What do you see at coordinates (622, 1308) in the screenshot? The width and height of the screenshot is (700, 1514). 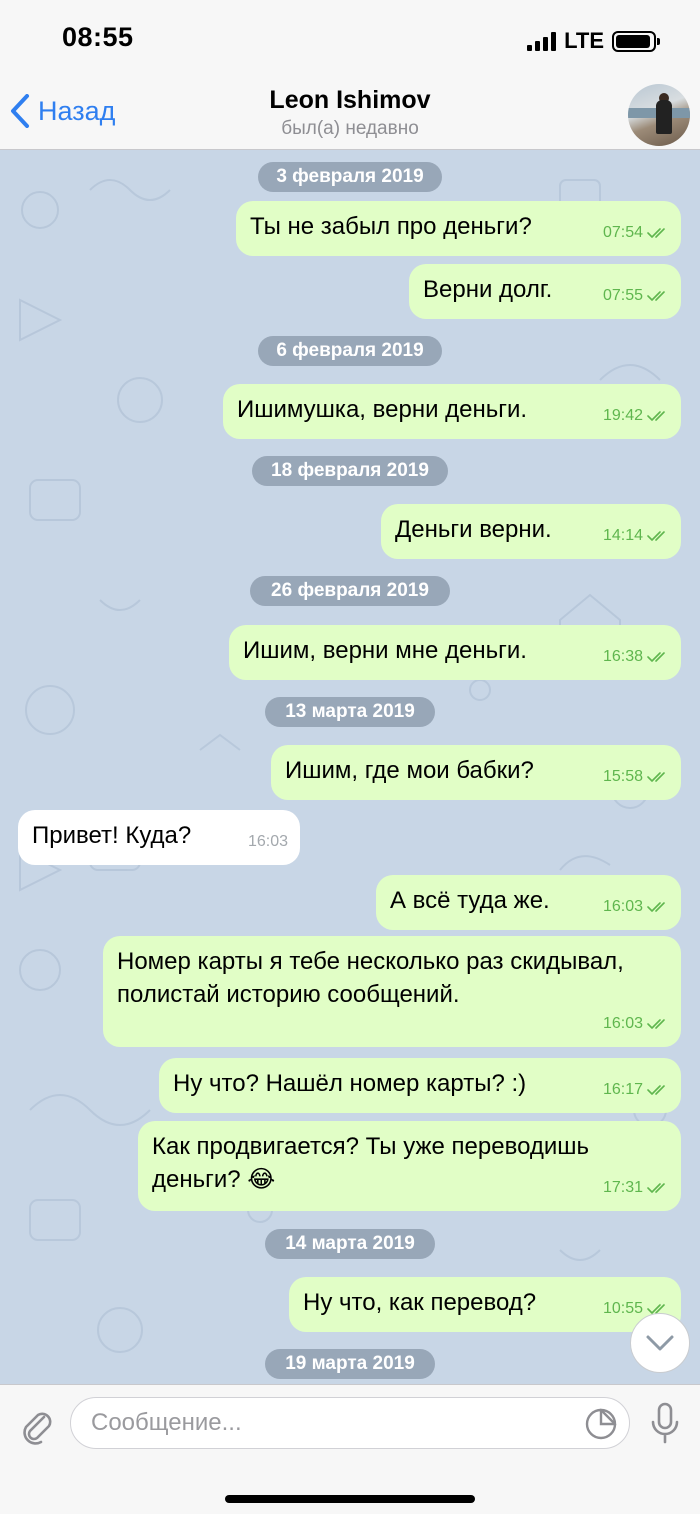 I see `message-time: 10:55` at bounding box center [622, 1308].